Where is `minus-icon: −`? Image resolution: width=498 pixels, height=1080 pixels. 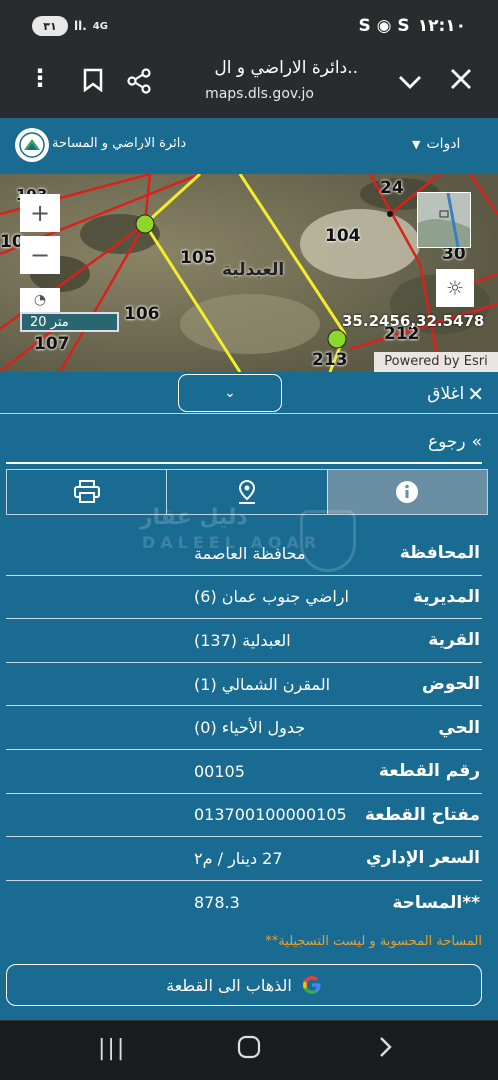
minus-icon: − is located at coordinates (40, 255).